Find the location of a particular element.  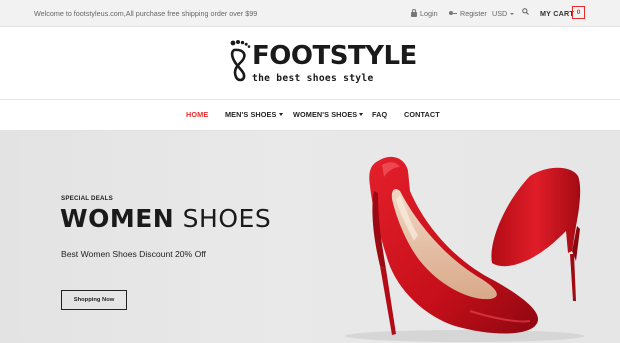

register-link: Register is located at coordinates (468, 13).